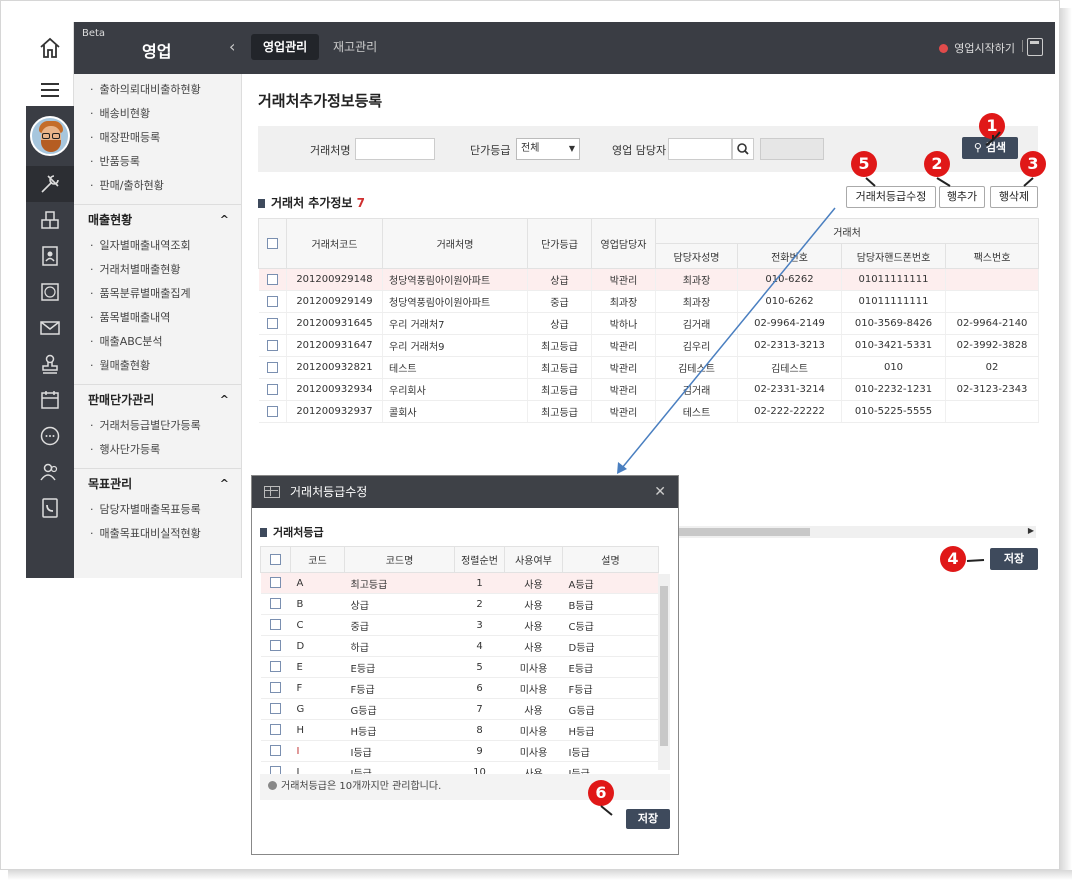 Image resolution: width=1080 pixels, height=885 pixels. Describe the element at coordinates (992, 126) in the screenshot. I see `callout-badge-1: 1` at that location.